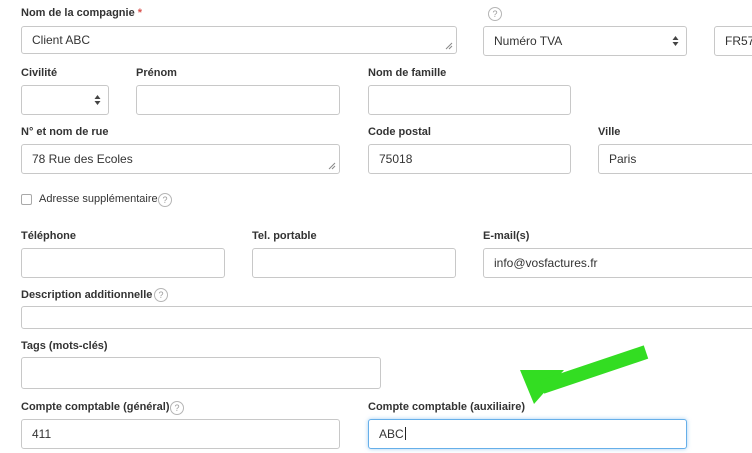  What do you see at coordinates (527, 434) in the screenshot?
I see `account-aux-input: ABC` at bounding box center [527, 434].